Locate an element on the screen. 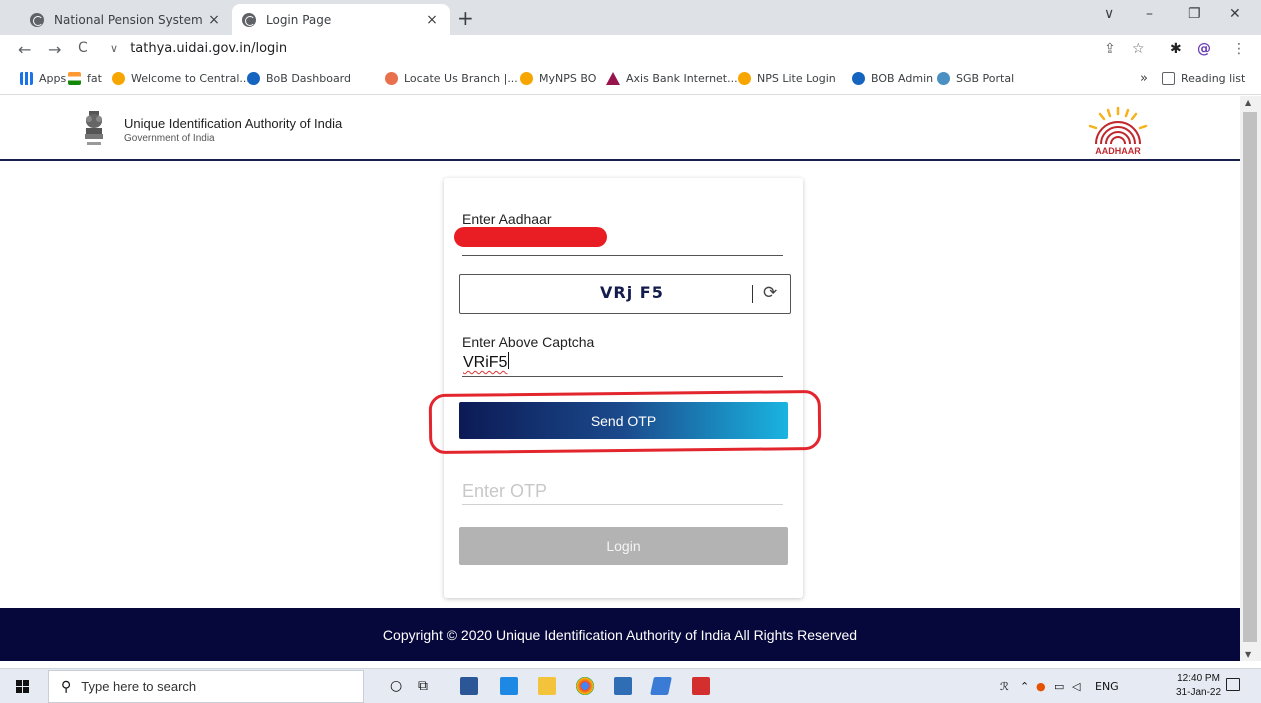  address-bar: ∨ tathya.uidai.gov.in/login is located at coordinates (198, 48).